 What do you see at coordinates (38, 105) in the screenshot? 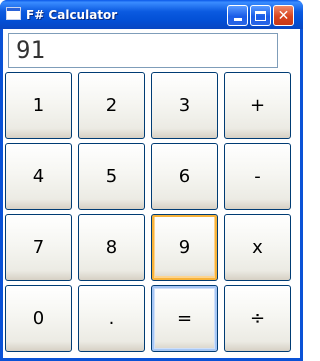
I see `key-1-button: 1` at bounding box center [38, 105].